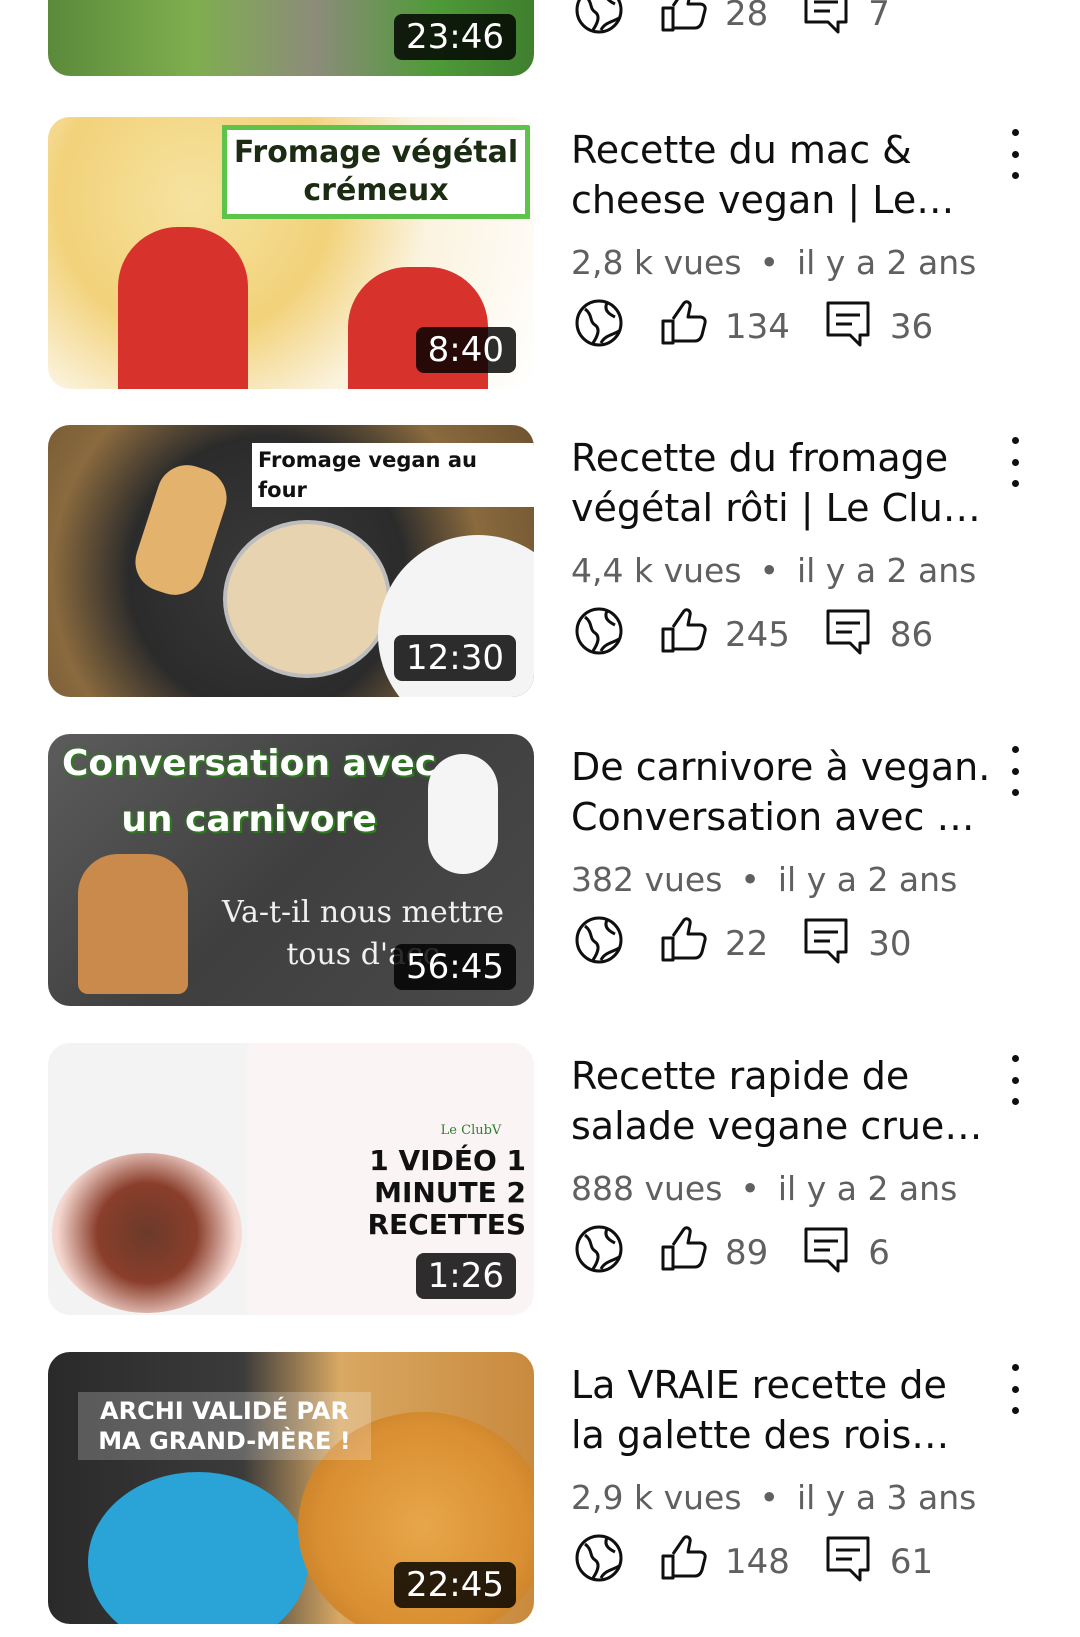  What do you see at coordinates (249, 791) in the screenshot?
I see `thumbnail-caption: Conversation avec un carnivore` at bounding box center [249, 791].